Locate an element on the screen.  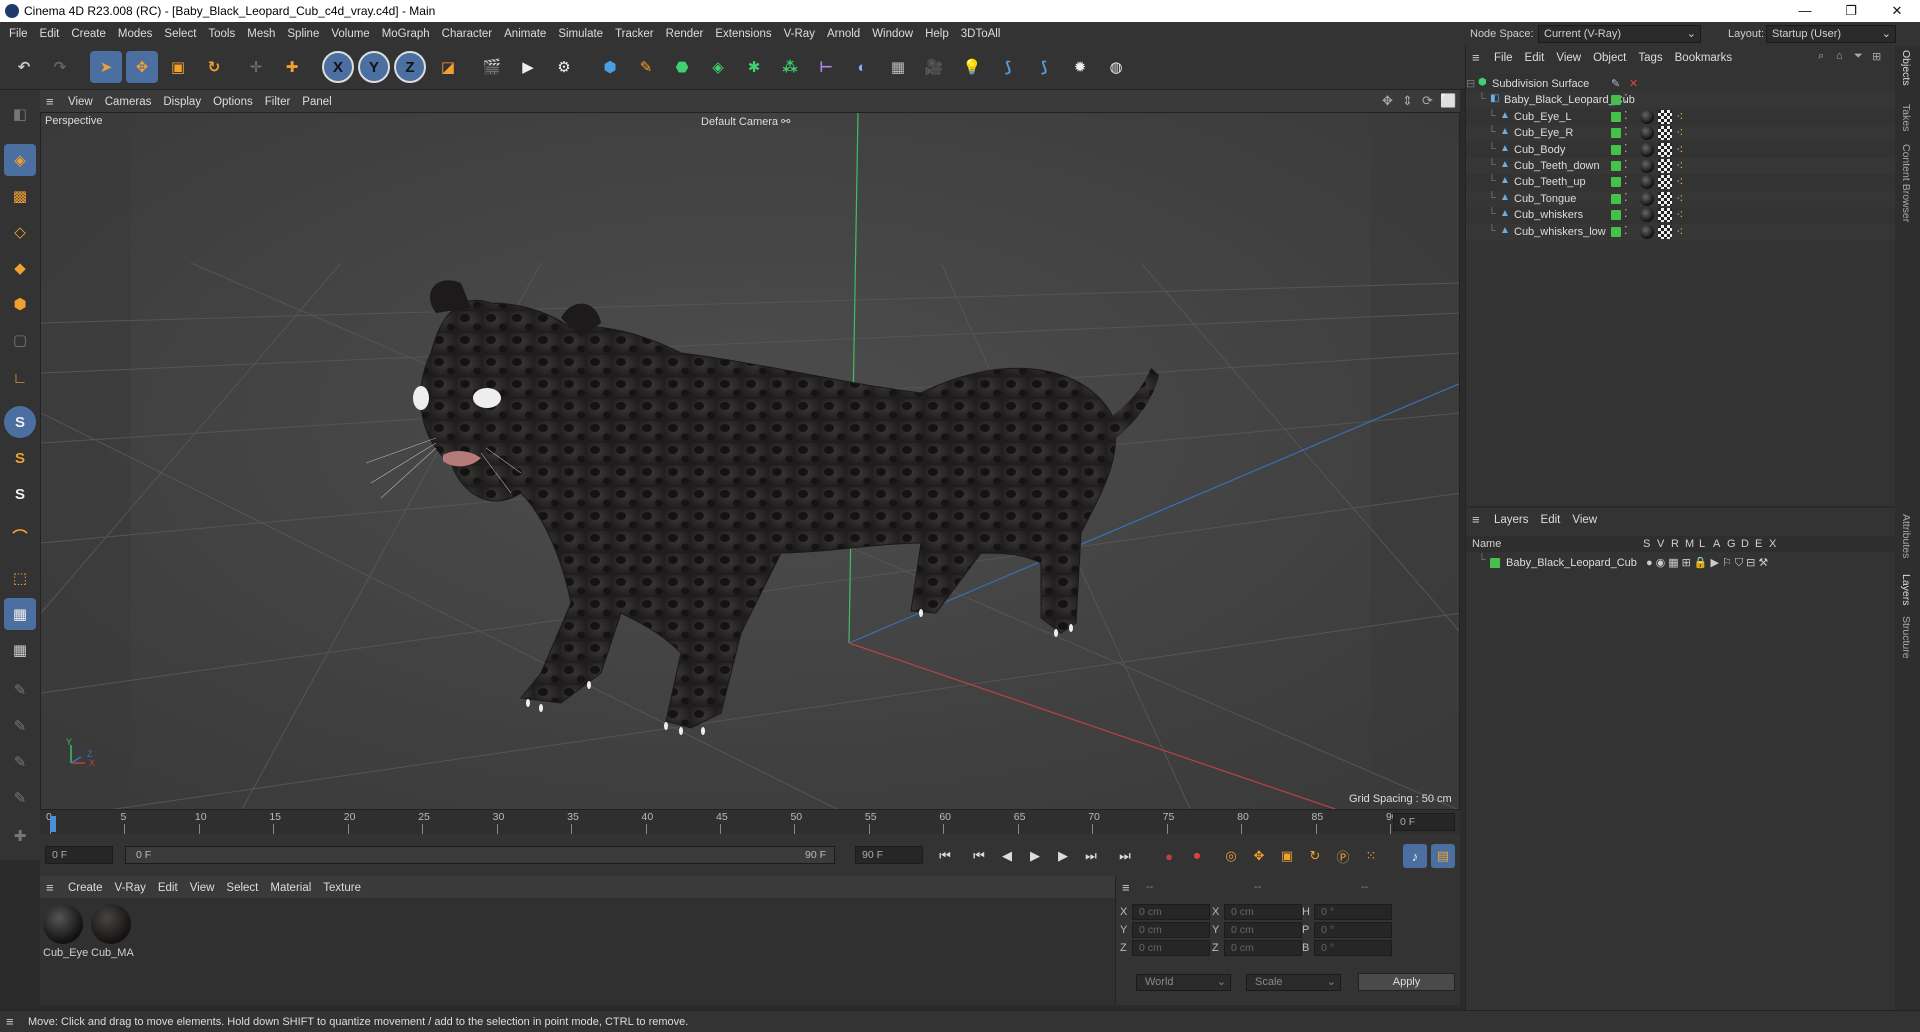
material-swatch-cub-eye: Cub_Eye is located at coordinates (65, 931).